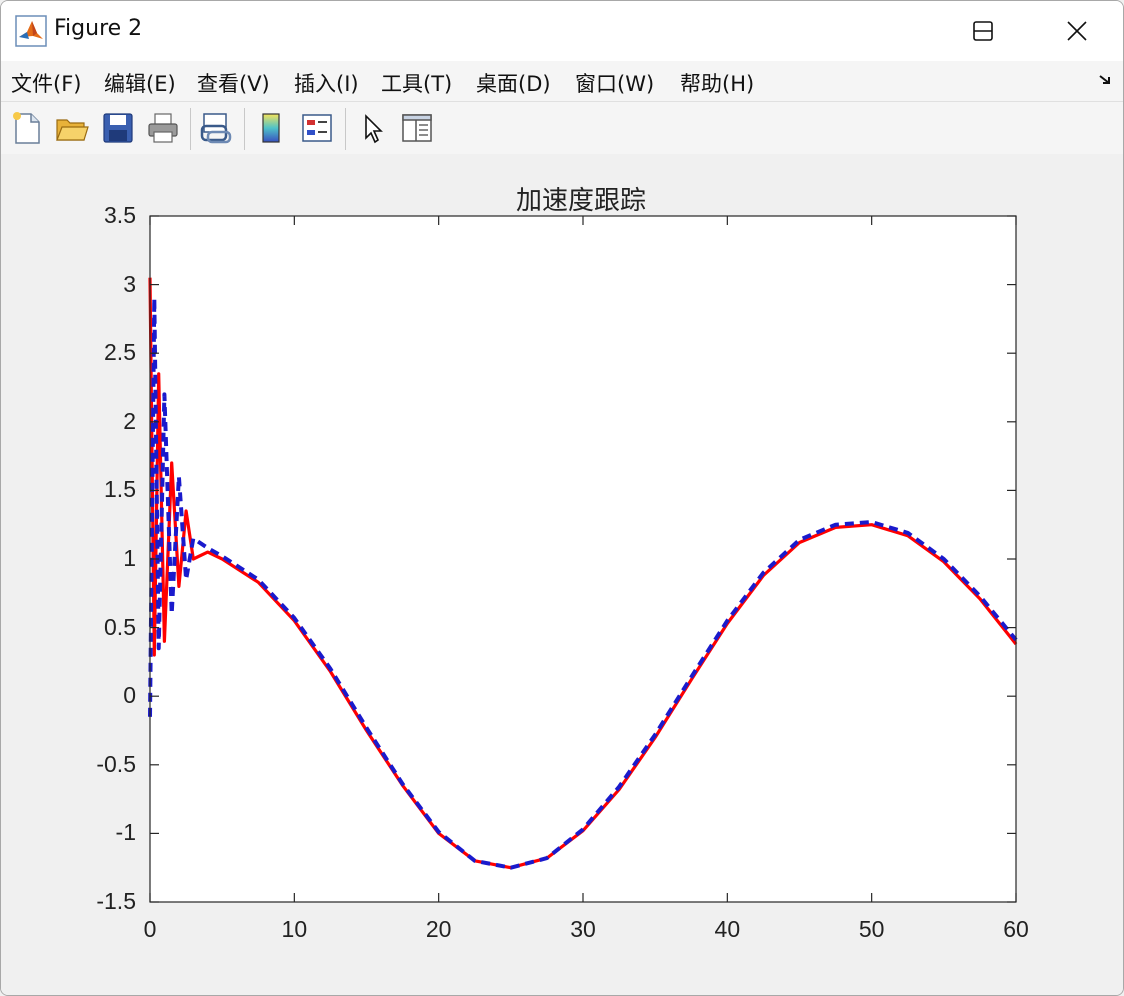 Image resolution: width=1124 pixels, height=996 pixels. Describe the element at coordinates (129, 283) in the screenshot. I see `y-tick-label: 3` at that location.